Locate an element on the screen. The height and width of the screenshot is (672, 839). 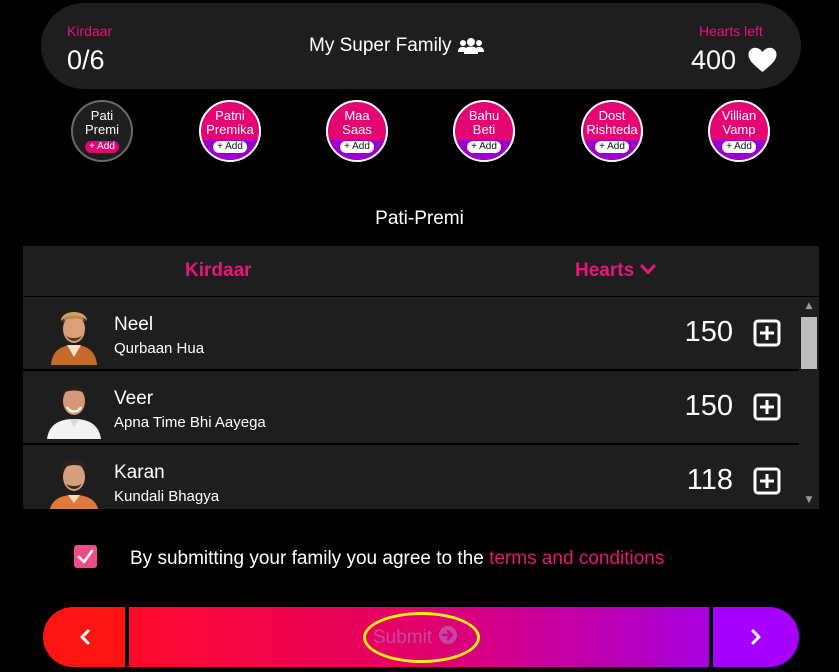
page-title: My Super Family is located at coordinates (396, 46).